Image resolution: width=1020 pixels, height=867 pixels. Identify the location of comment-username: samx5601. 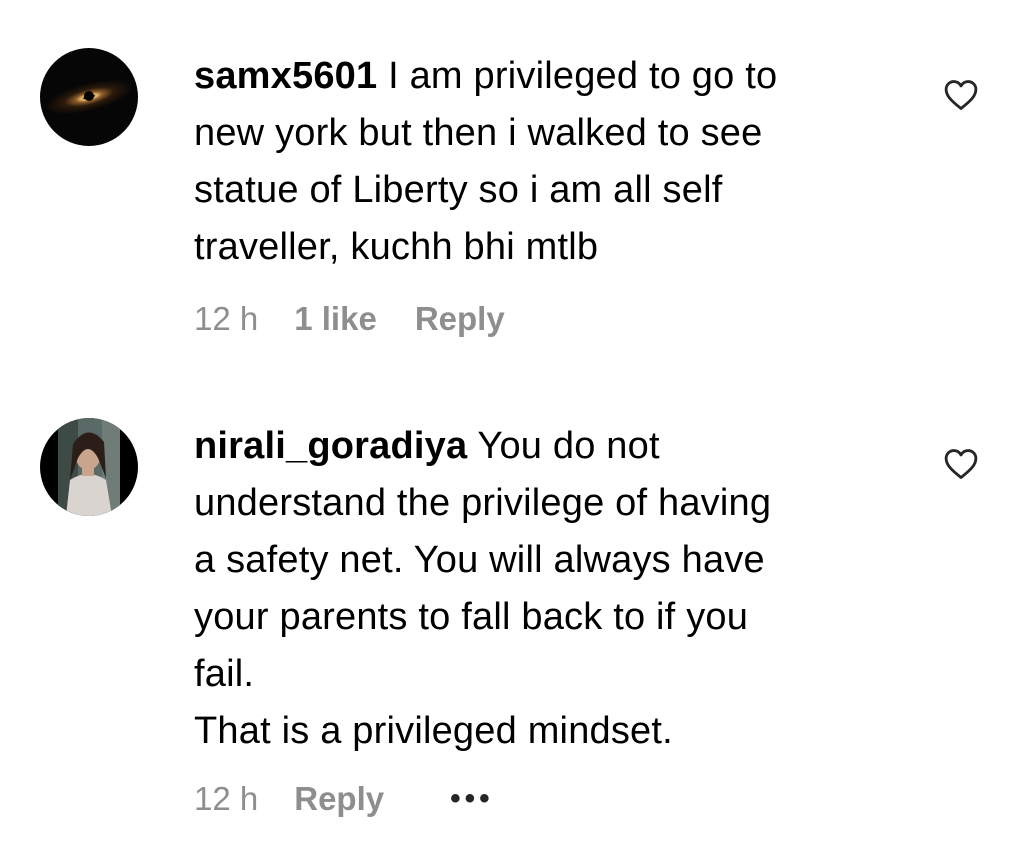
(285, 76).